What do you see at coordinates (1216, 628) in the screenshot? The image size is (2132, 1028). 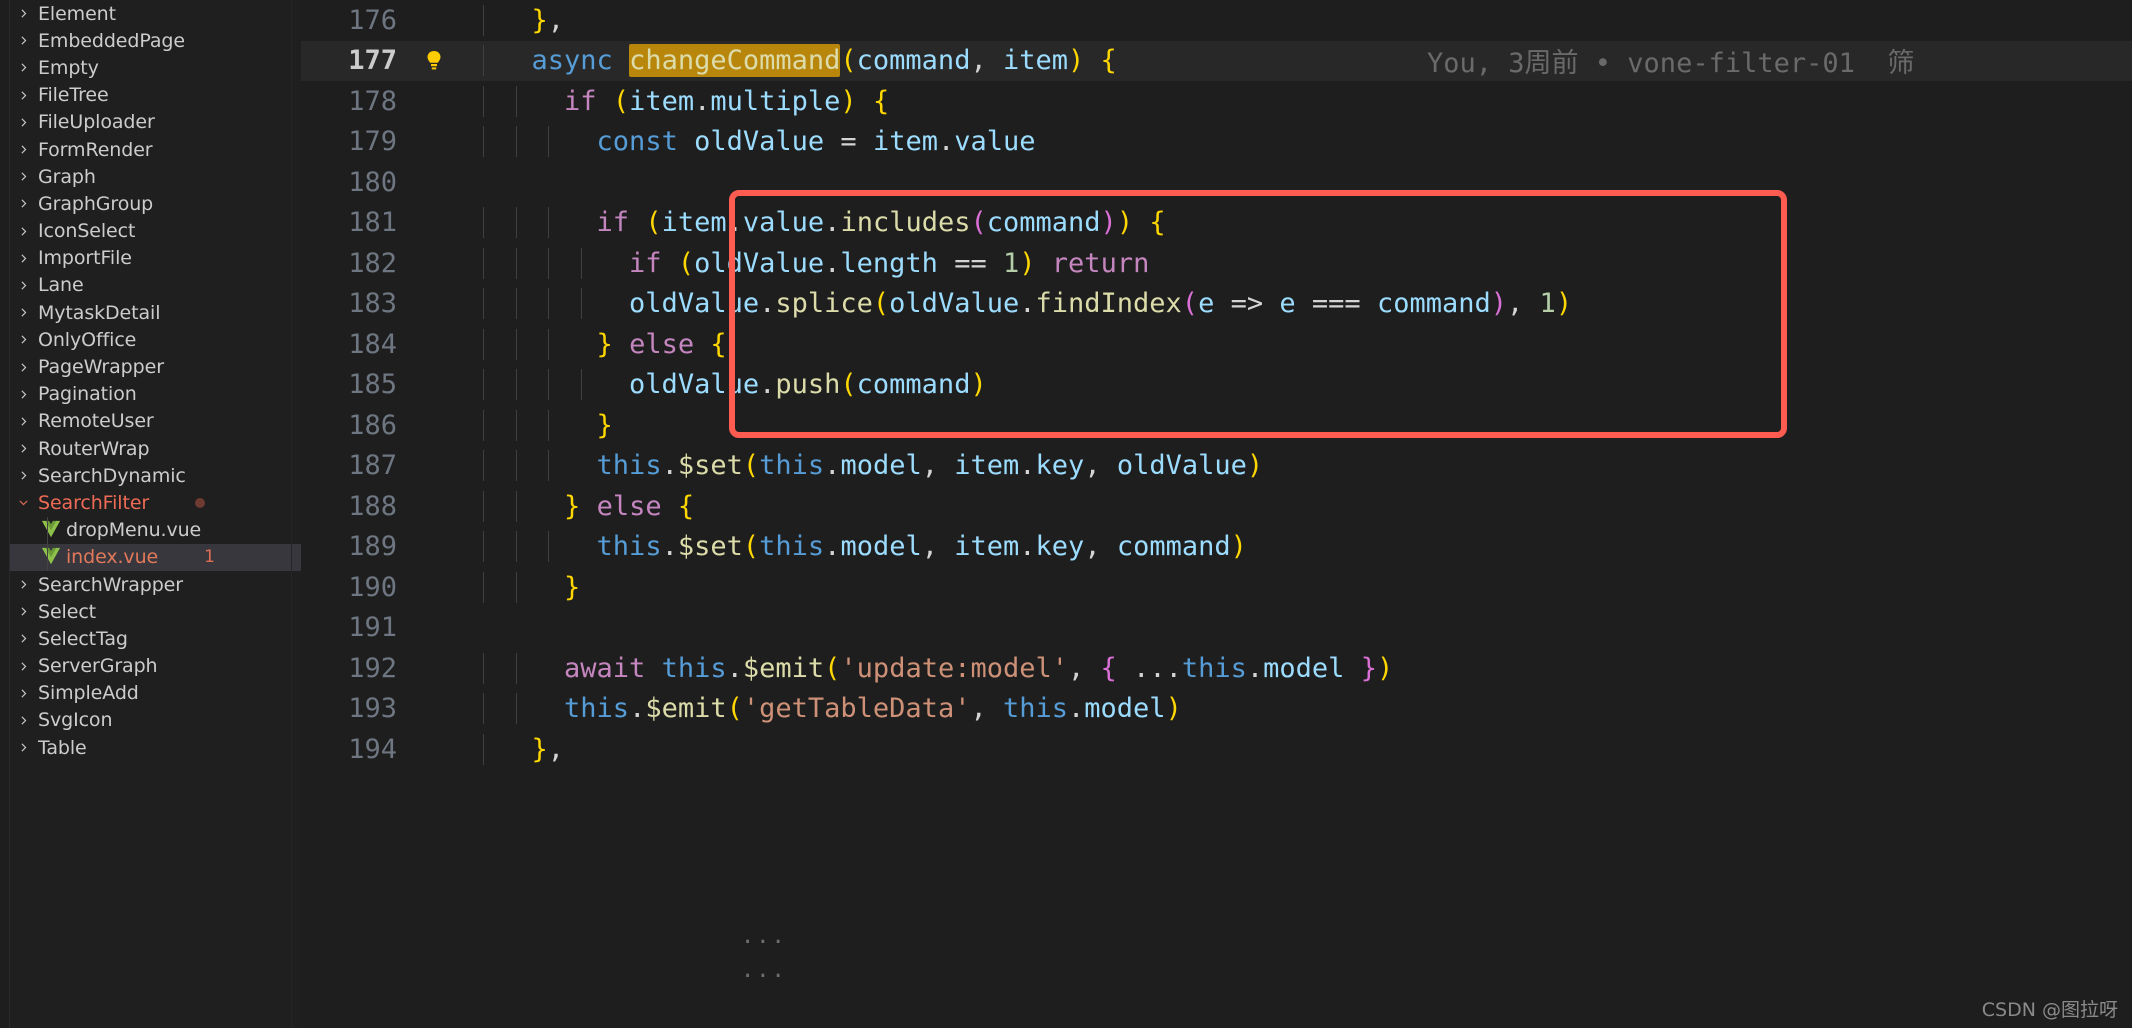 I see `code-line: 191` at bounding box center [1216, 628].